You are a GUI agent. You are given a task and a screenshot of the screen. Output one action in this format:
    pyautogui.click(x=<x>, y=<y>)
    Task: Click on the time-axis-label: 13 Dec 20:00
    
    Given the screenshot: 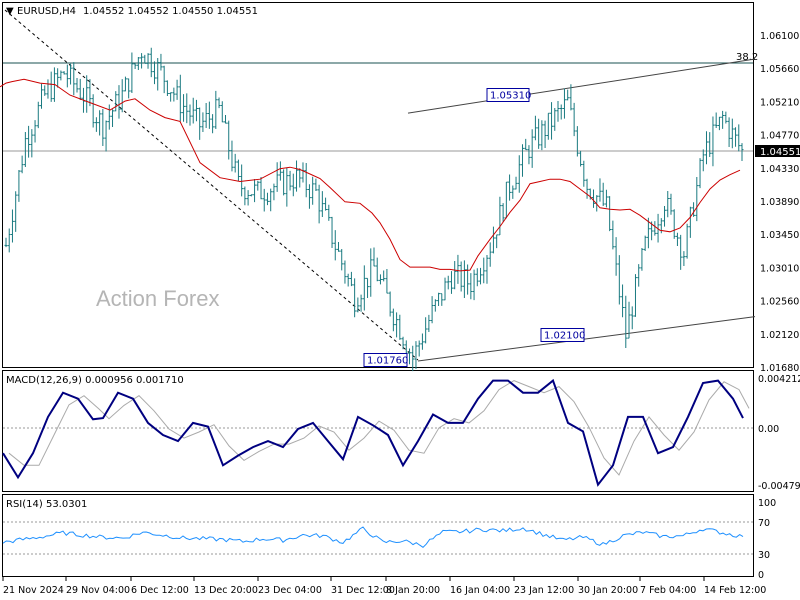 What is the action you would take?
    pyautogui.click(x=226, y=590)
    